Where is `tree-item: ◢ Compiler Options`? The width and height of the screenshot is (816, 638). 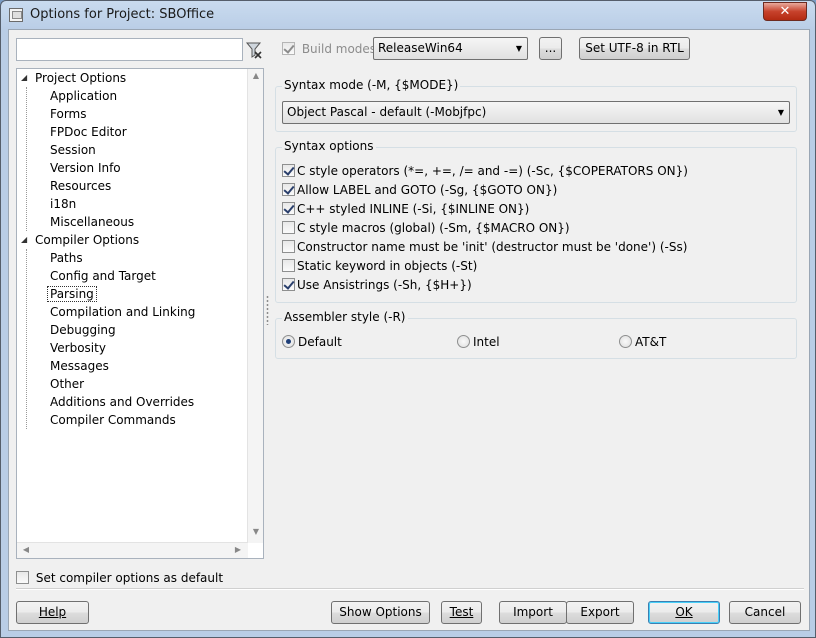
tree-item: ◢ Compiler Options is located at coordinates (80, 240).